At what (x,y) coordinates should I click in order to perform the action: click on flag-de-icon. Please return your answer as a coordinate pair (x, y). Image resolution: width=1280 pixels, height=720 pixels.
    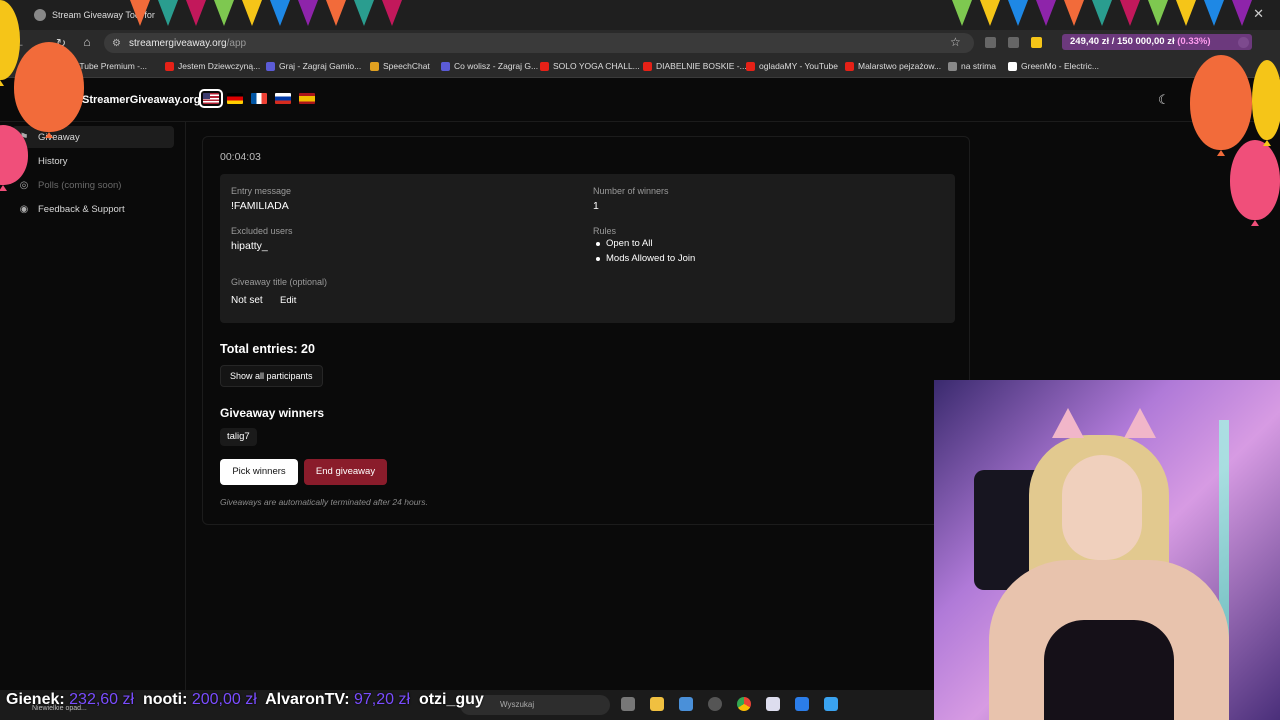
    Looking at the image, I should click on (235, 98).